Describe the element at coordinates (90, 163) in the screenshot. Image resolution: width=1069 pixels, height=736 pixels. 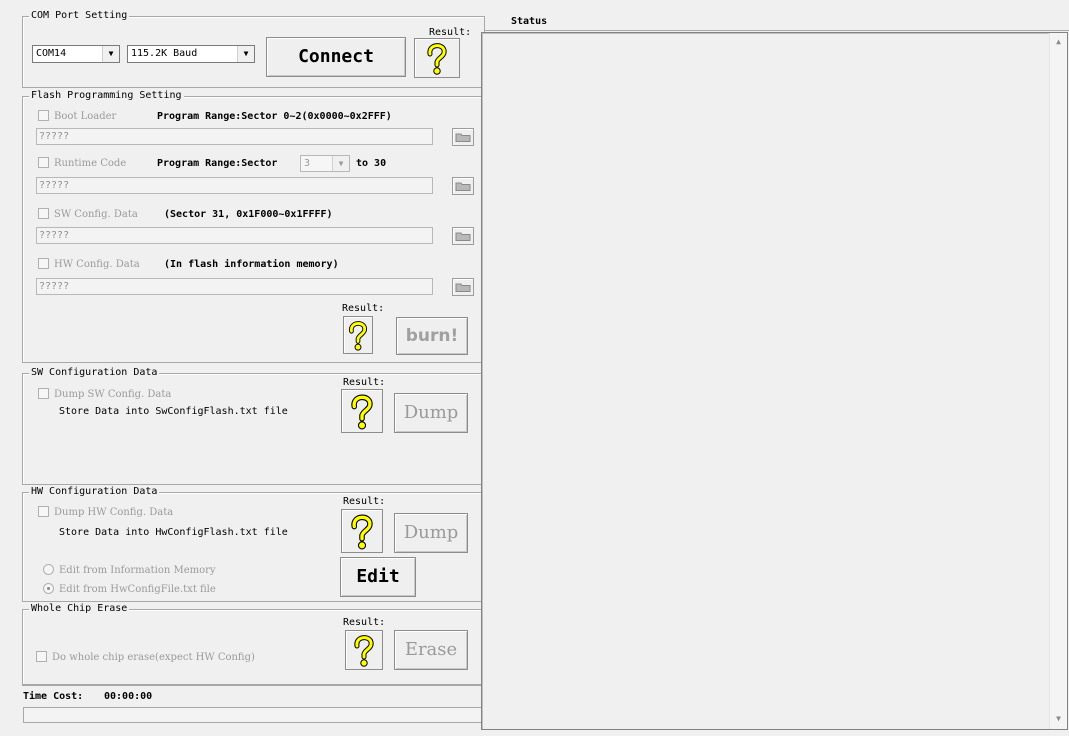
I see `runtime-code-label: Runtime Code` at that location.